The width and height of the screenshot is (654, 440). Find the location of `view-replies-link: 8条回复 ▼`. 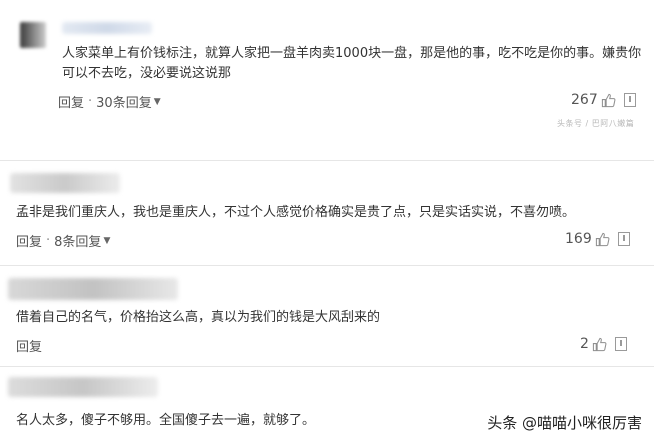

view-replies-link: 8条回复 ▼ is located at coordinates (82, 240).